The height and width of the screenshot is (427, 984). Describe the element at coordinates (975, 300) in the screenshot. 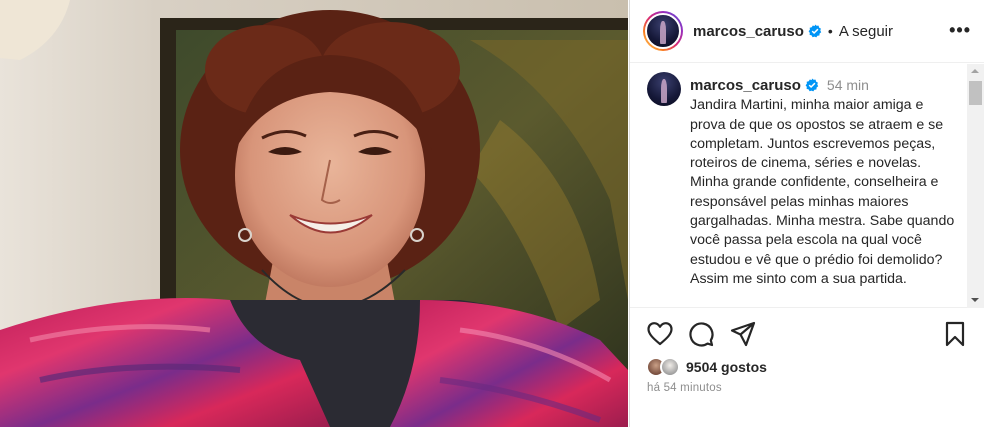

I see `scroll-down-arrow` at that location.